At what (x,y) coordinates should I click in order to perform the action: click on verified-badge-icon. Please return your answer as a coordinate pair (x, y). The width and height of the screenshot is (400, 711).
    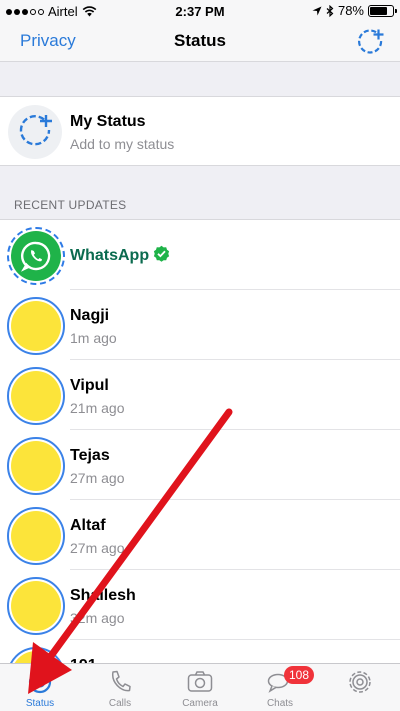
    Looking at the image, I should click on (162, 253).